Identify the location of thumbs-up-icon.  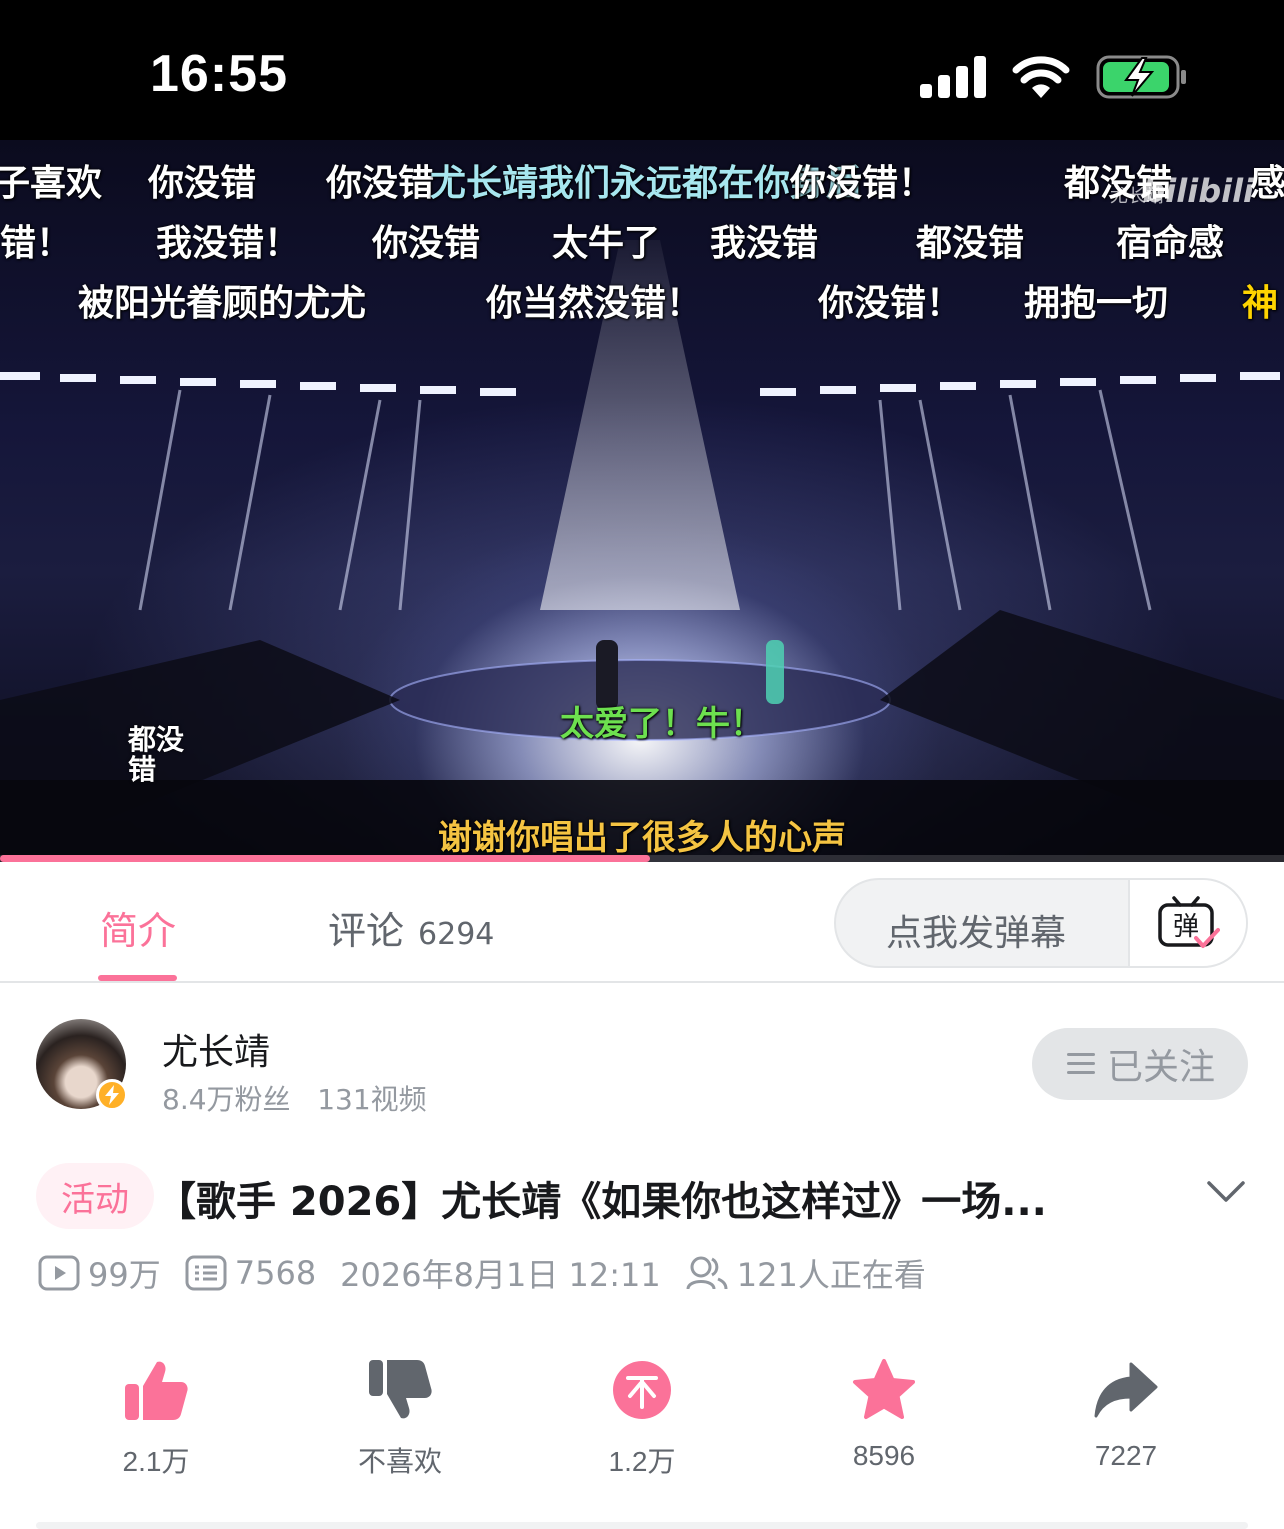
(156, 1390).